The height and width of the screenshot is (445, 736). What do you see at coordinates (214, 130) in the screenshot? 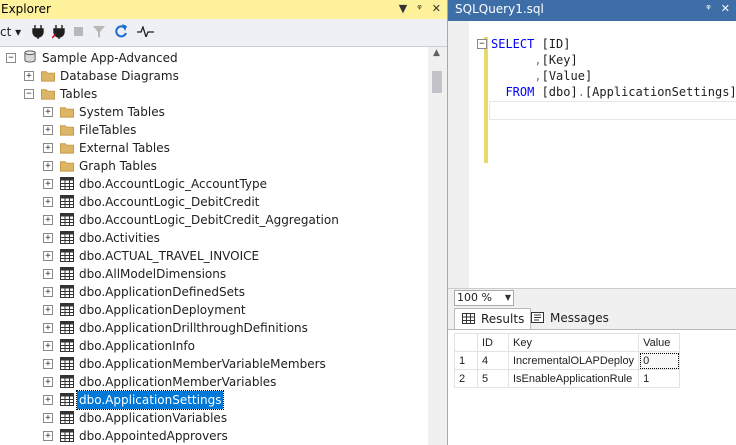
I see `tree-node: + FileTables` at bounding box center [214, 130].